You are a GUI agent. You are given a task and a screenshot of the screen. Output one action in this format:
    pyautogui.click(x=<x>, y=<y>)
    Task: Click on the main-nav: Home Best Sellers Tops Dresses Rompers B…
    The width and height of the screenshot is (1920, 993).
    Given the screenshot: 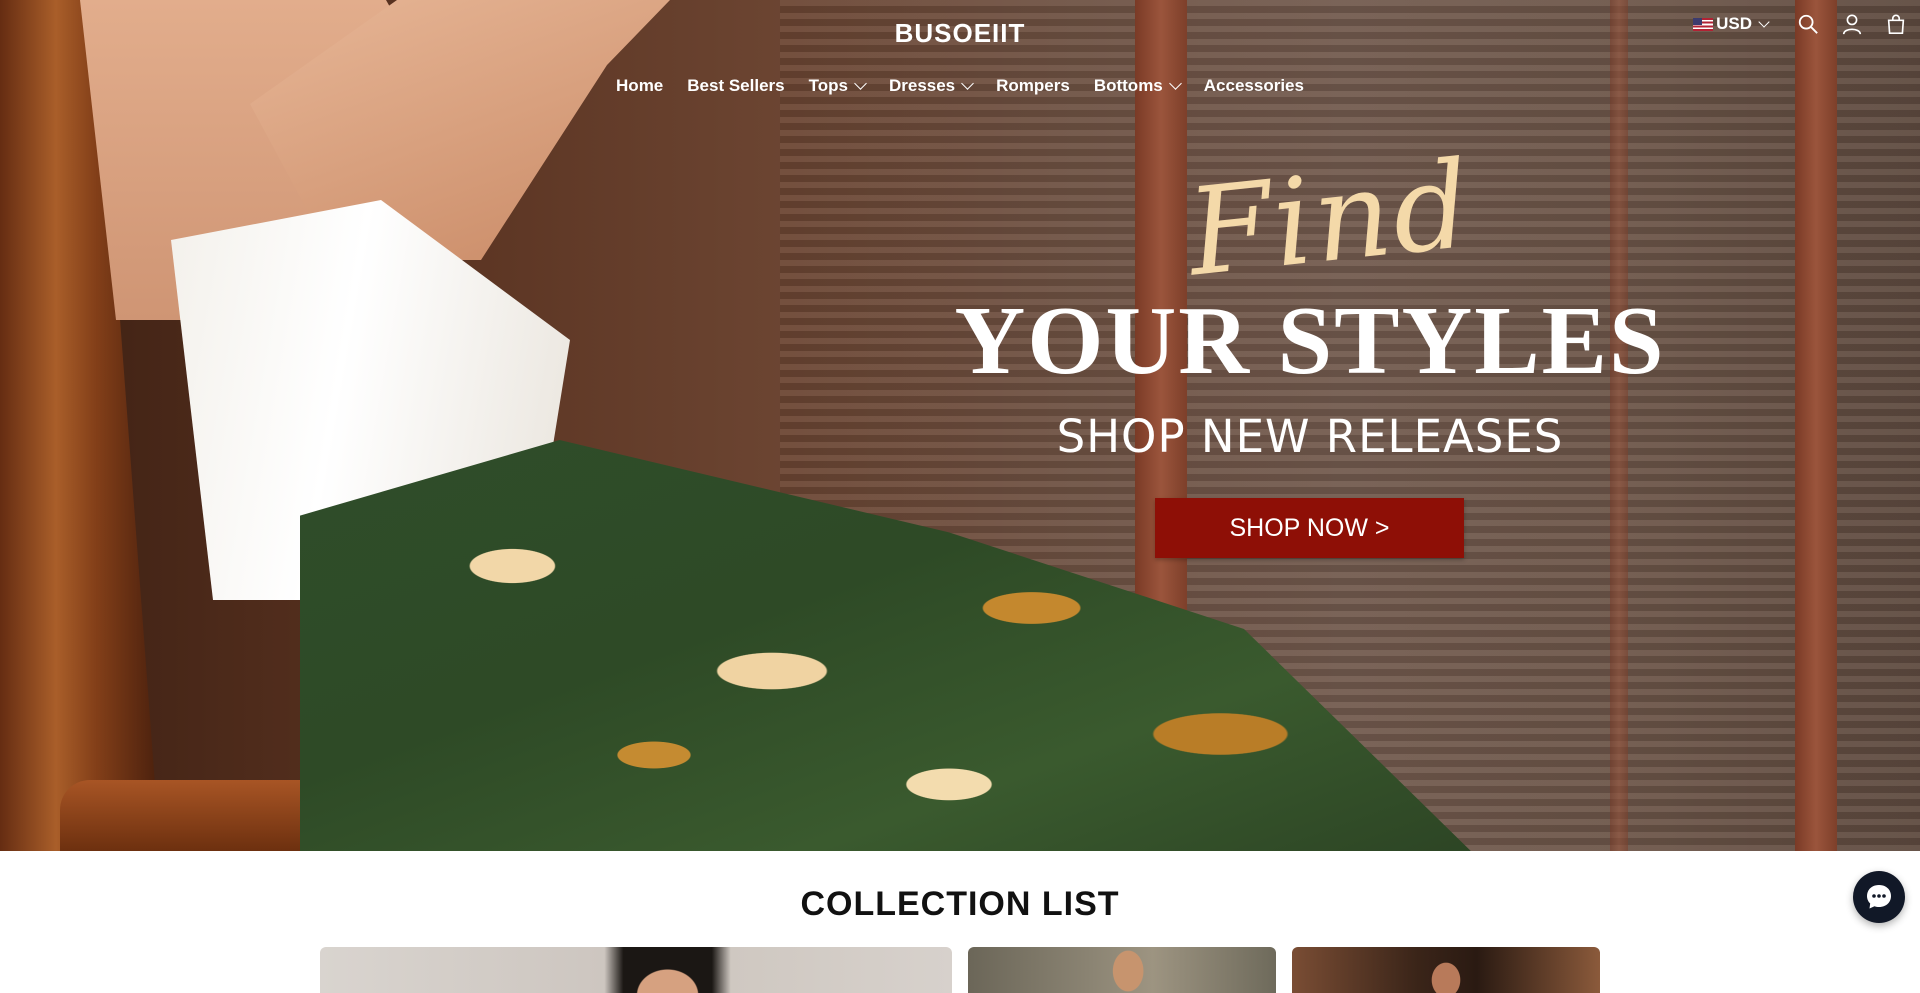 What is the action you would take?
    pyautogui.click(x=960, y=86)
    